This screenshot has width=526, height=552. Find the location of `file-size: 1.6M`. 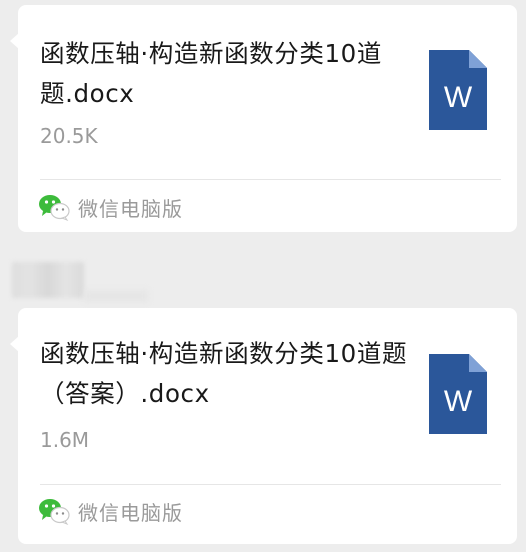

file-size: 1.6M is located at coordinates (65, 440).